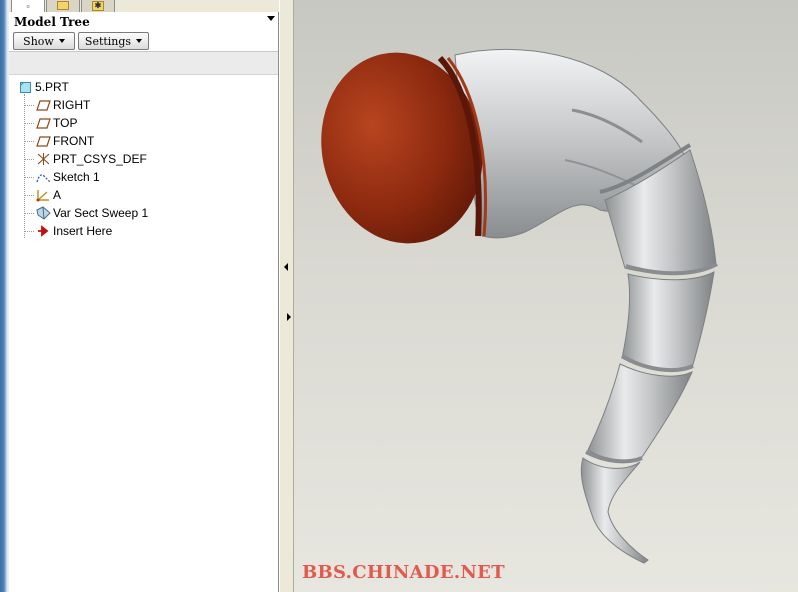  Describe the element at coordinates (143, 195) in the screenshot. I see `tree-item-a: A` at that location.